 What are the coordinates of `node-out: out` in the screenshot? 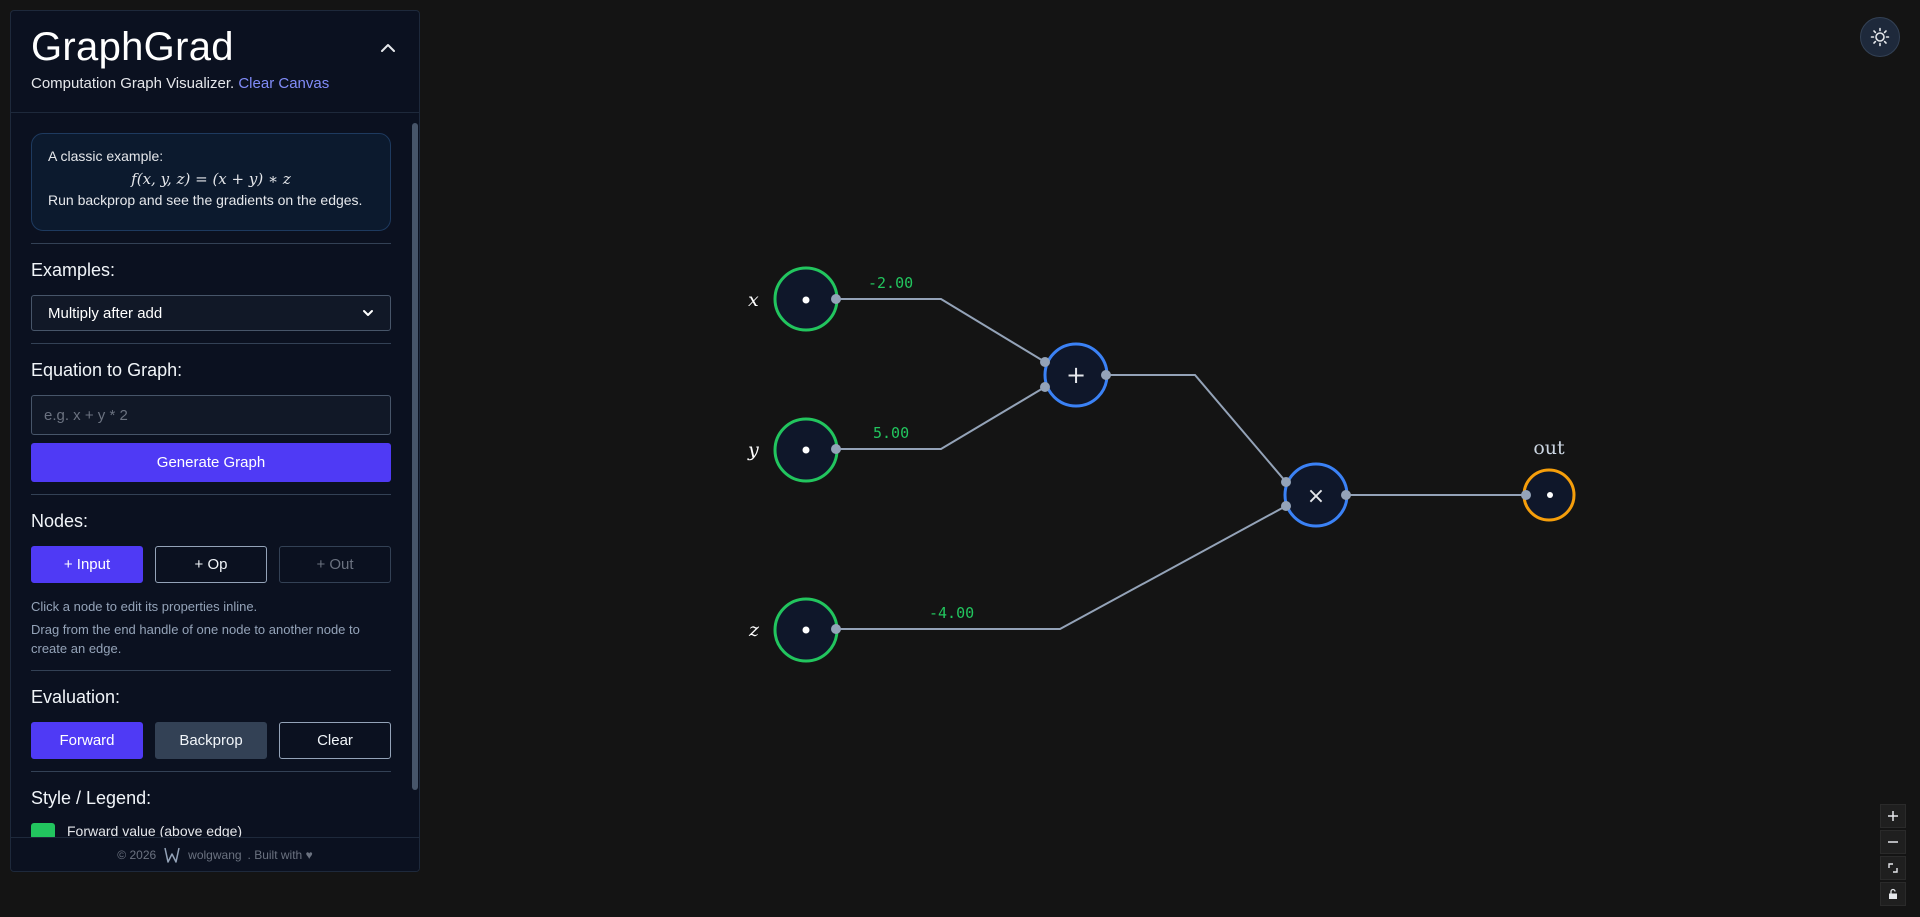 It's located at (1548, 479).